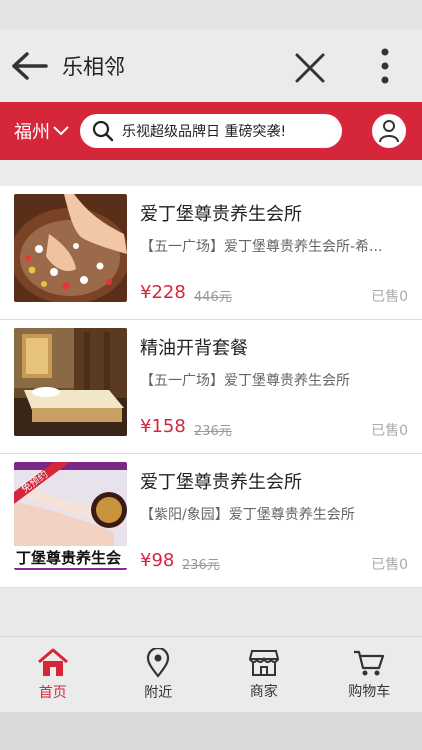 Image resolution: width=422 pixels, height=750 pixels. I want to click on page-title: 乐相邻, so click(93, 67).